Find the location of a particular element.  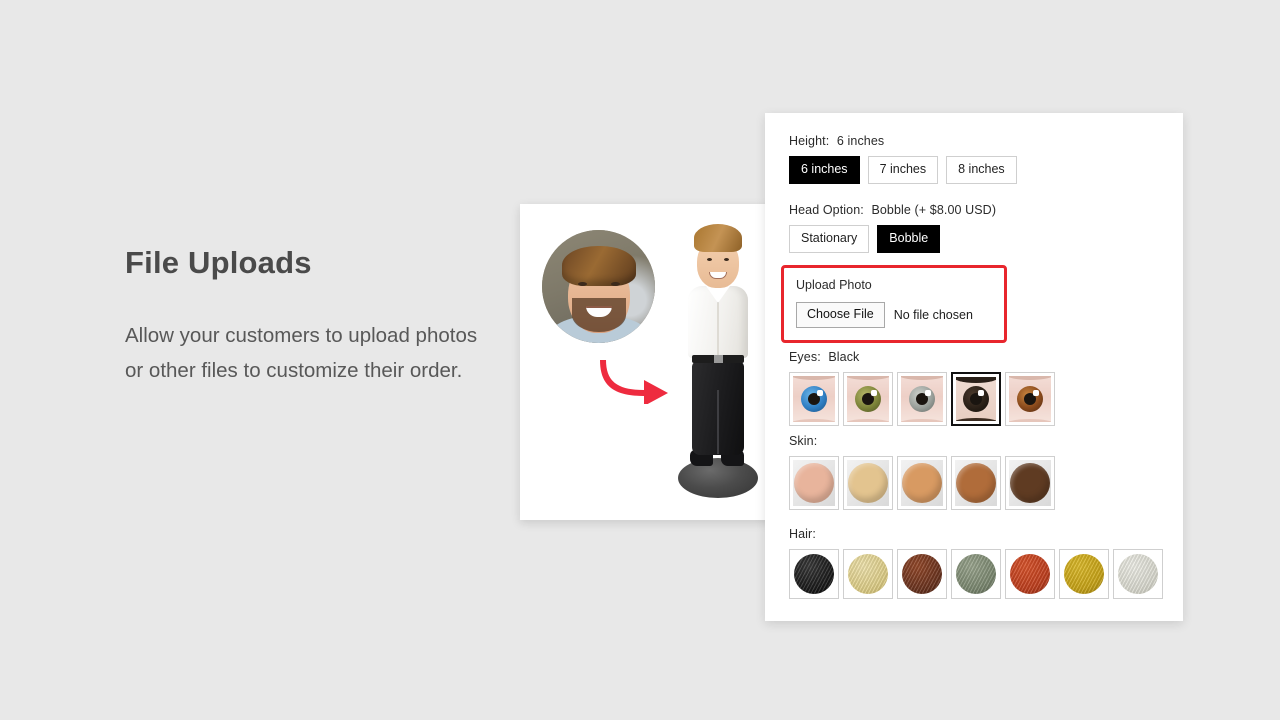

skin-swatch-dark is located at coordinates (1030, 483).